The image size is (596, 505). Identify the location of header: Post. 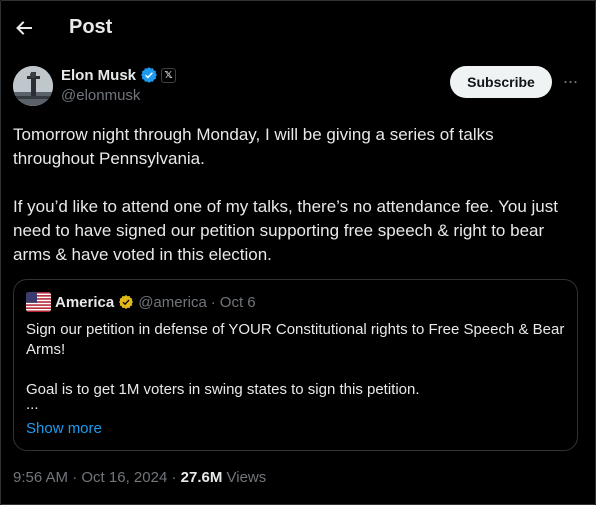
(298, 28).